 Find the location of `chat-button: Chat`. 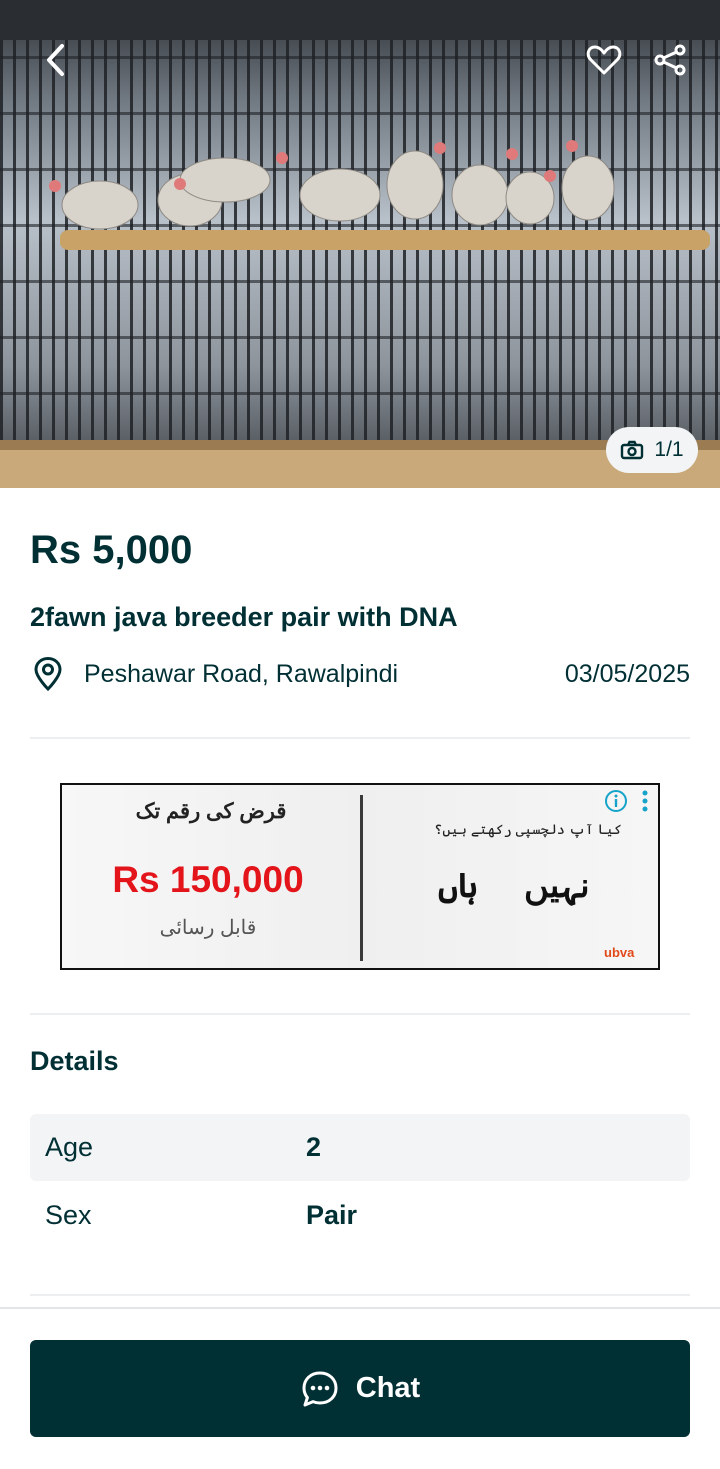

chat-button: Chat is located at coordinates (360, 1388).